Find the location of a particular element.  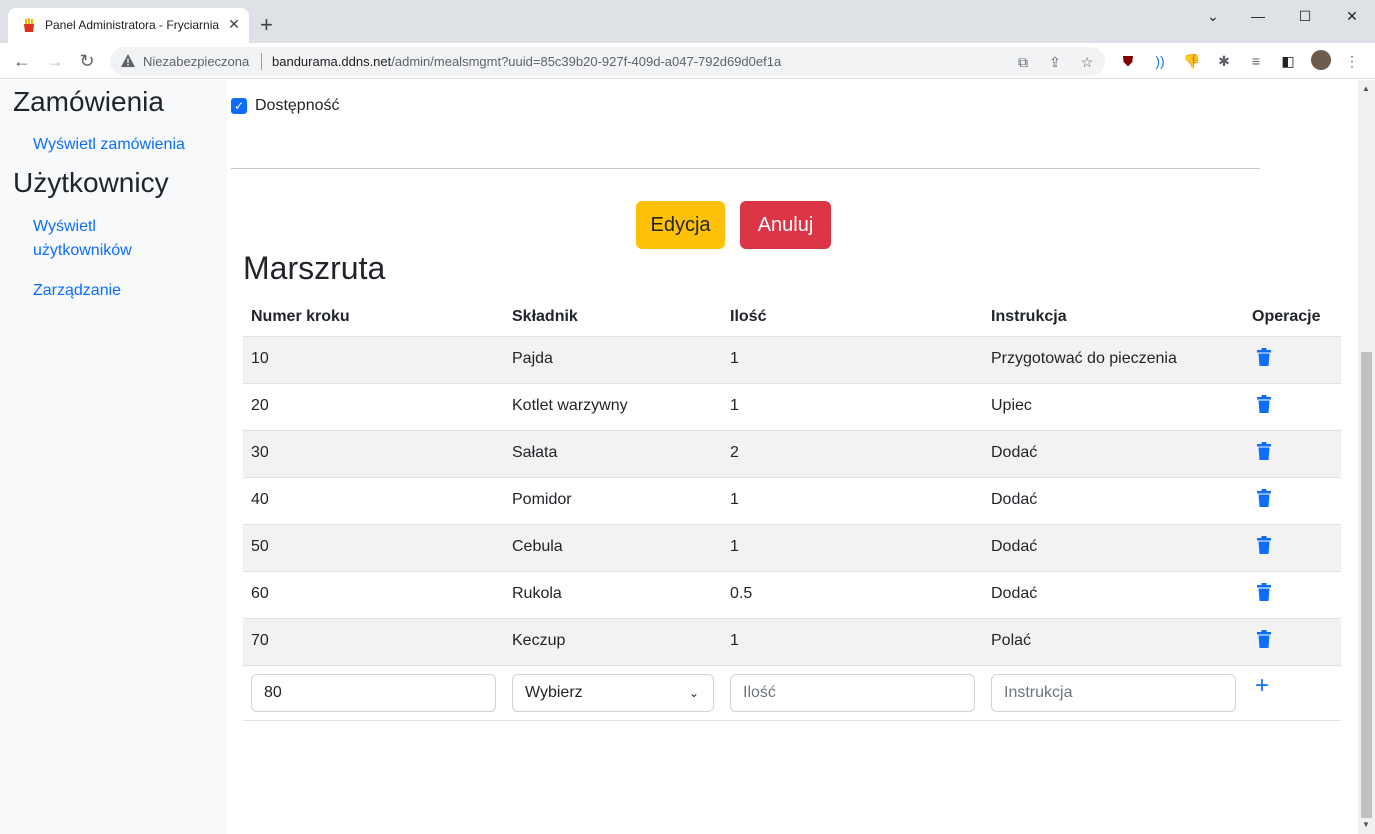

orders-heading: Zamówienia is located at coordinates (88, 101).